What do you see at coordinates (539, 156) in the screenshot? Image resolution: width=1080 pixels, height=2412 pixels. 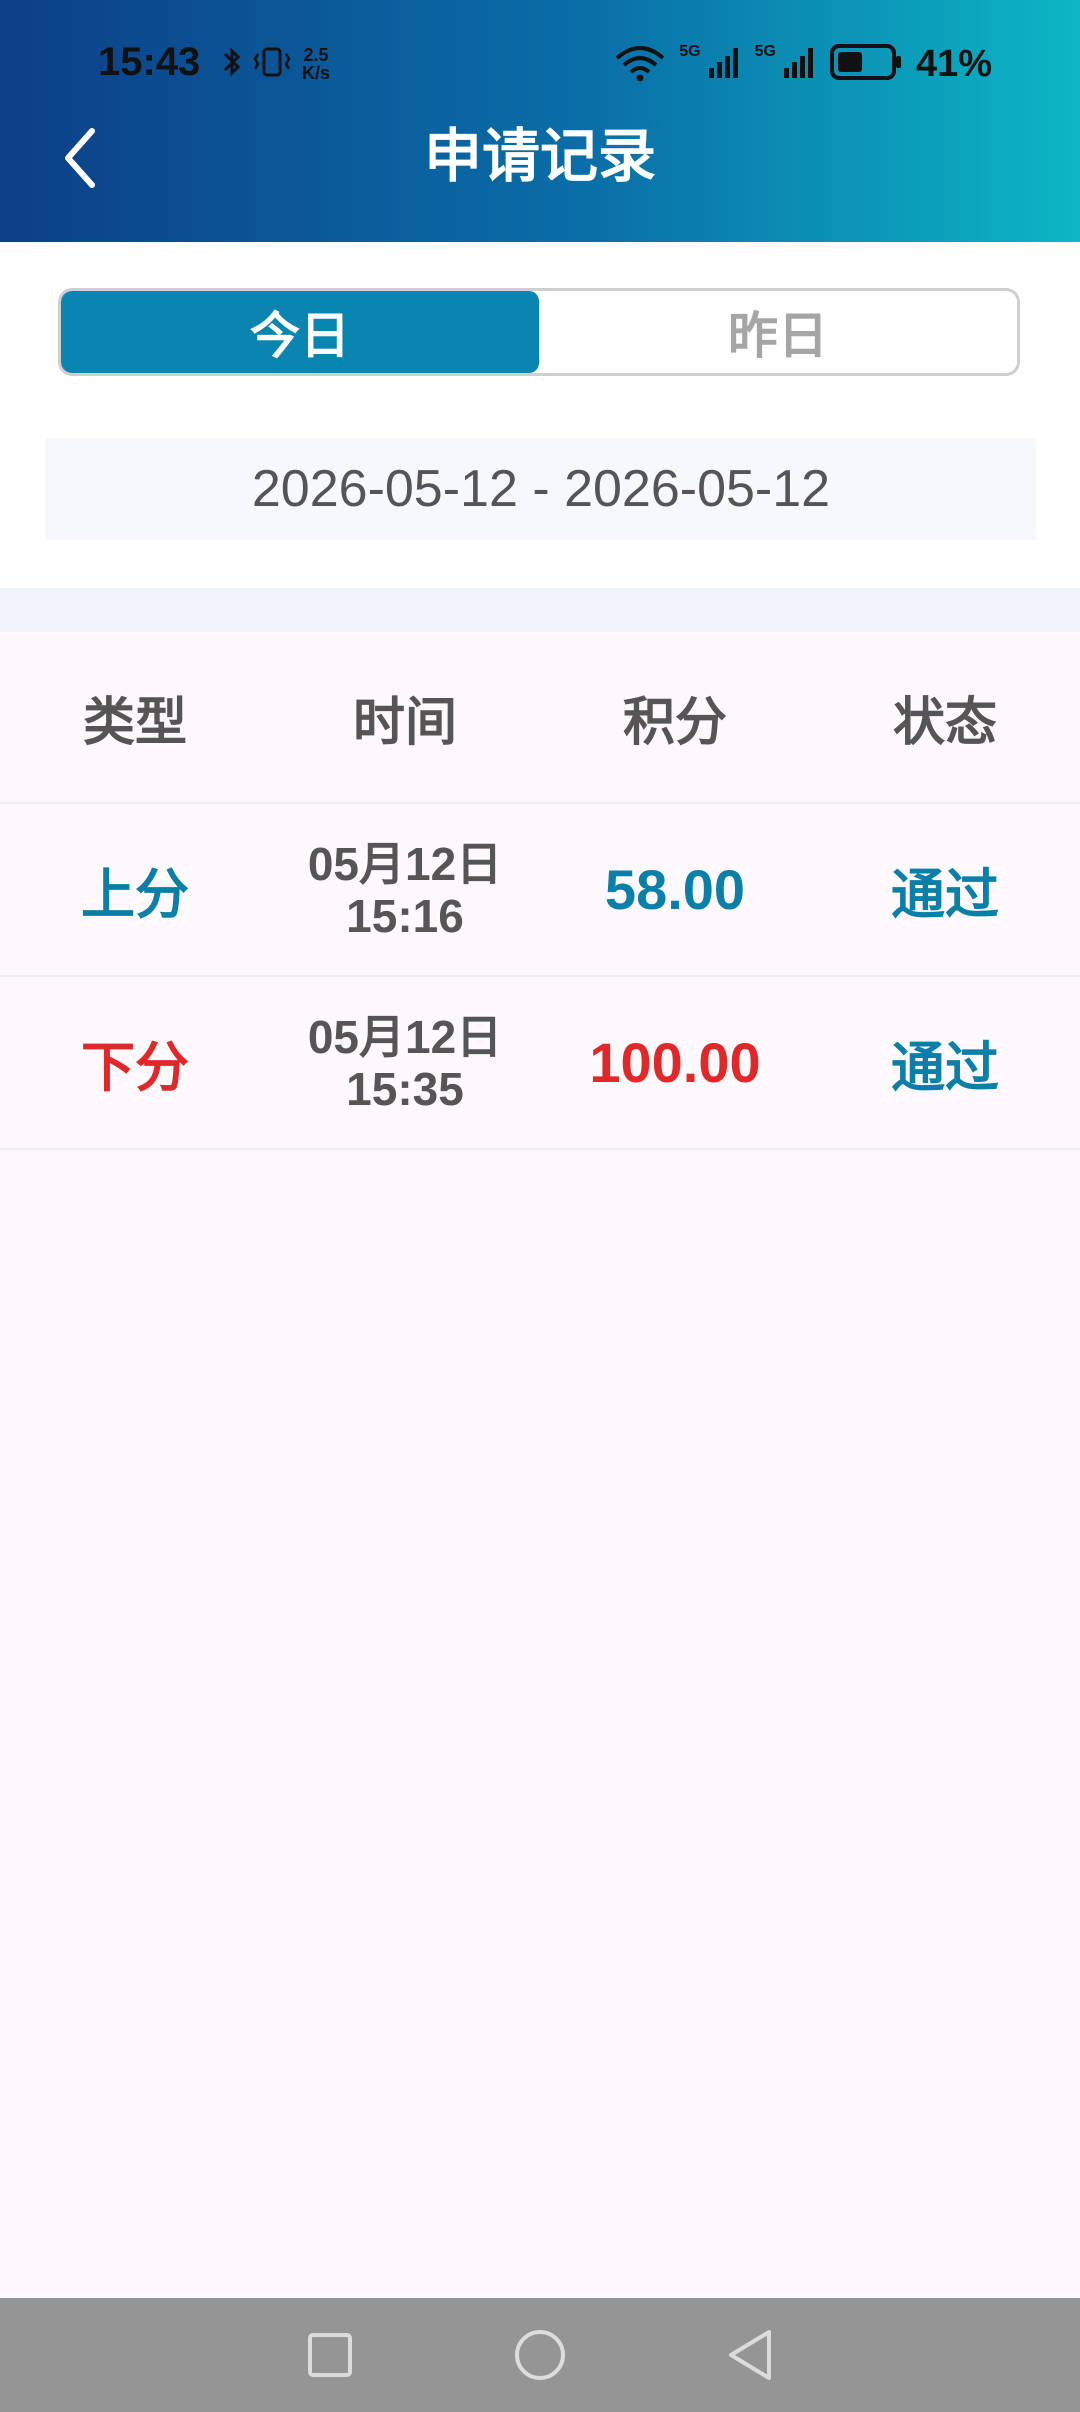 I see `page-title: 申请记录` at bounding box center [539, 156].